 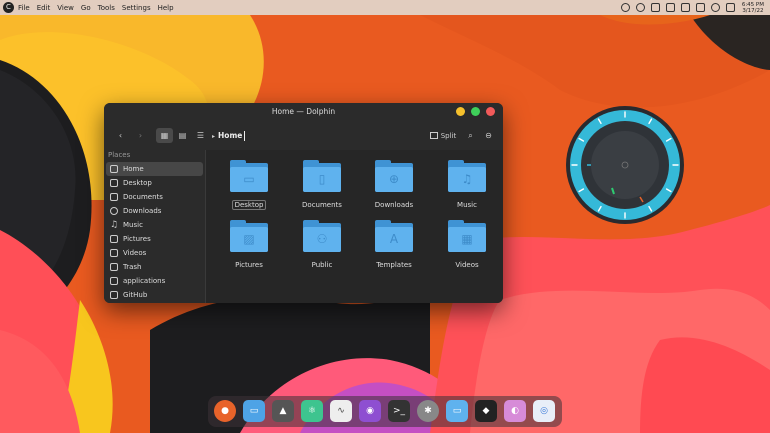 What do you see at coordinates (448, 136) in the screenshot?
I see `split-label: Split` at bounding box center [448, 136].